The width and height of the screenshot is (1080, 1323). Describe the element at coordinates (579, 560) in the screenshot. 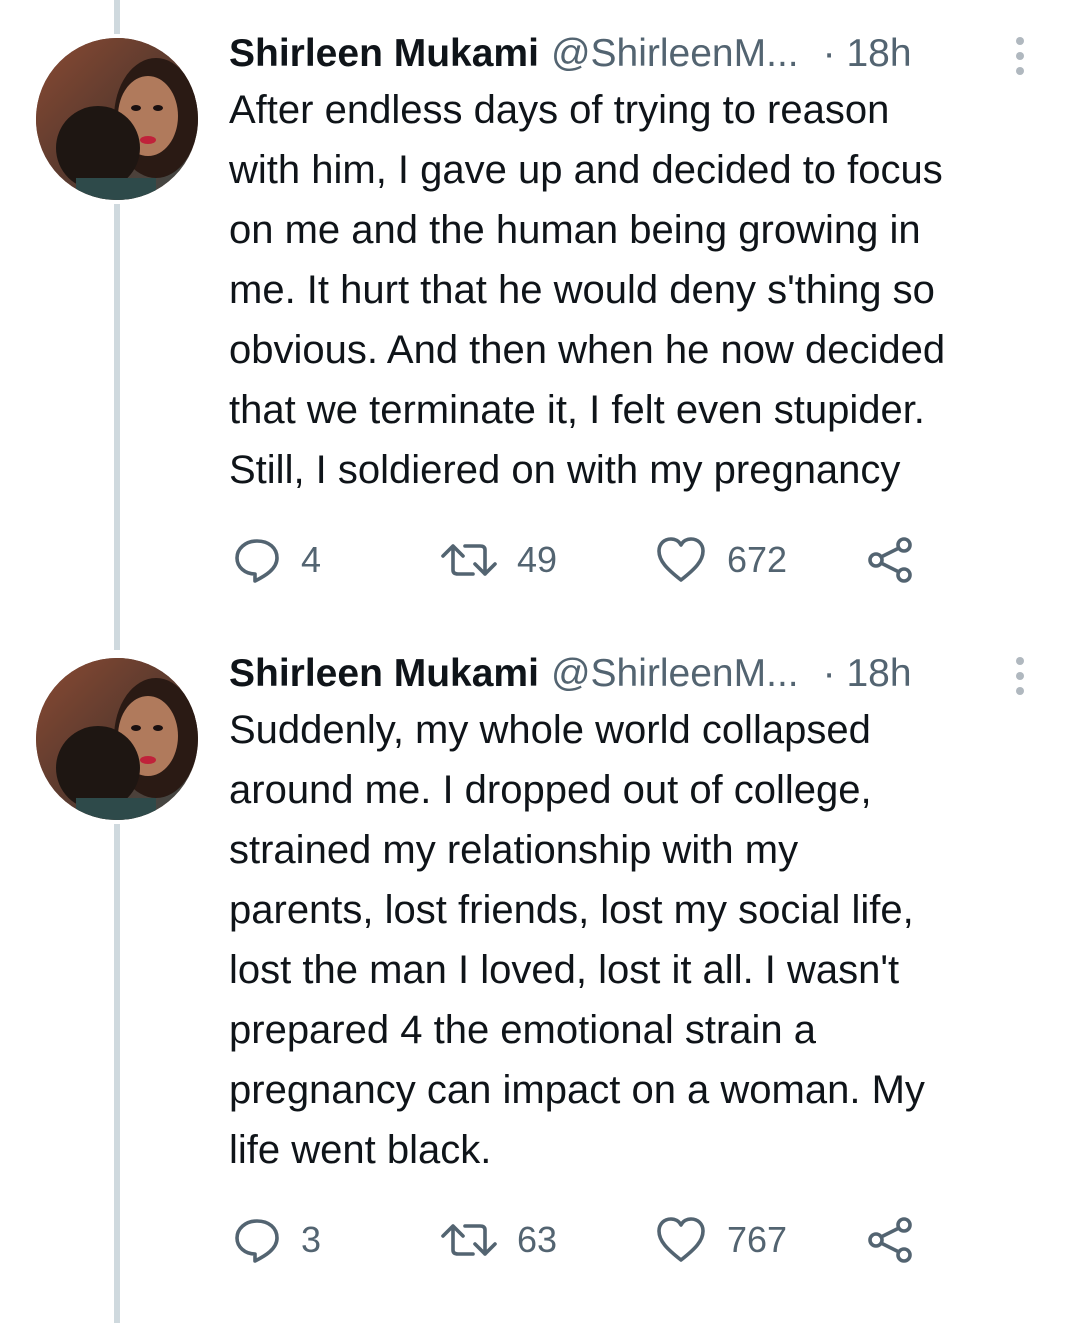

I see `tweet-actions: 4 49 672` at that location.